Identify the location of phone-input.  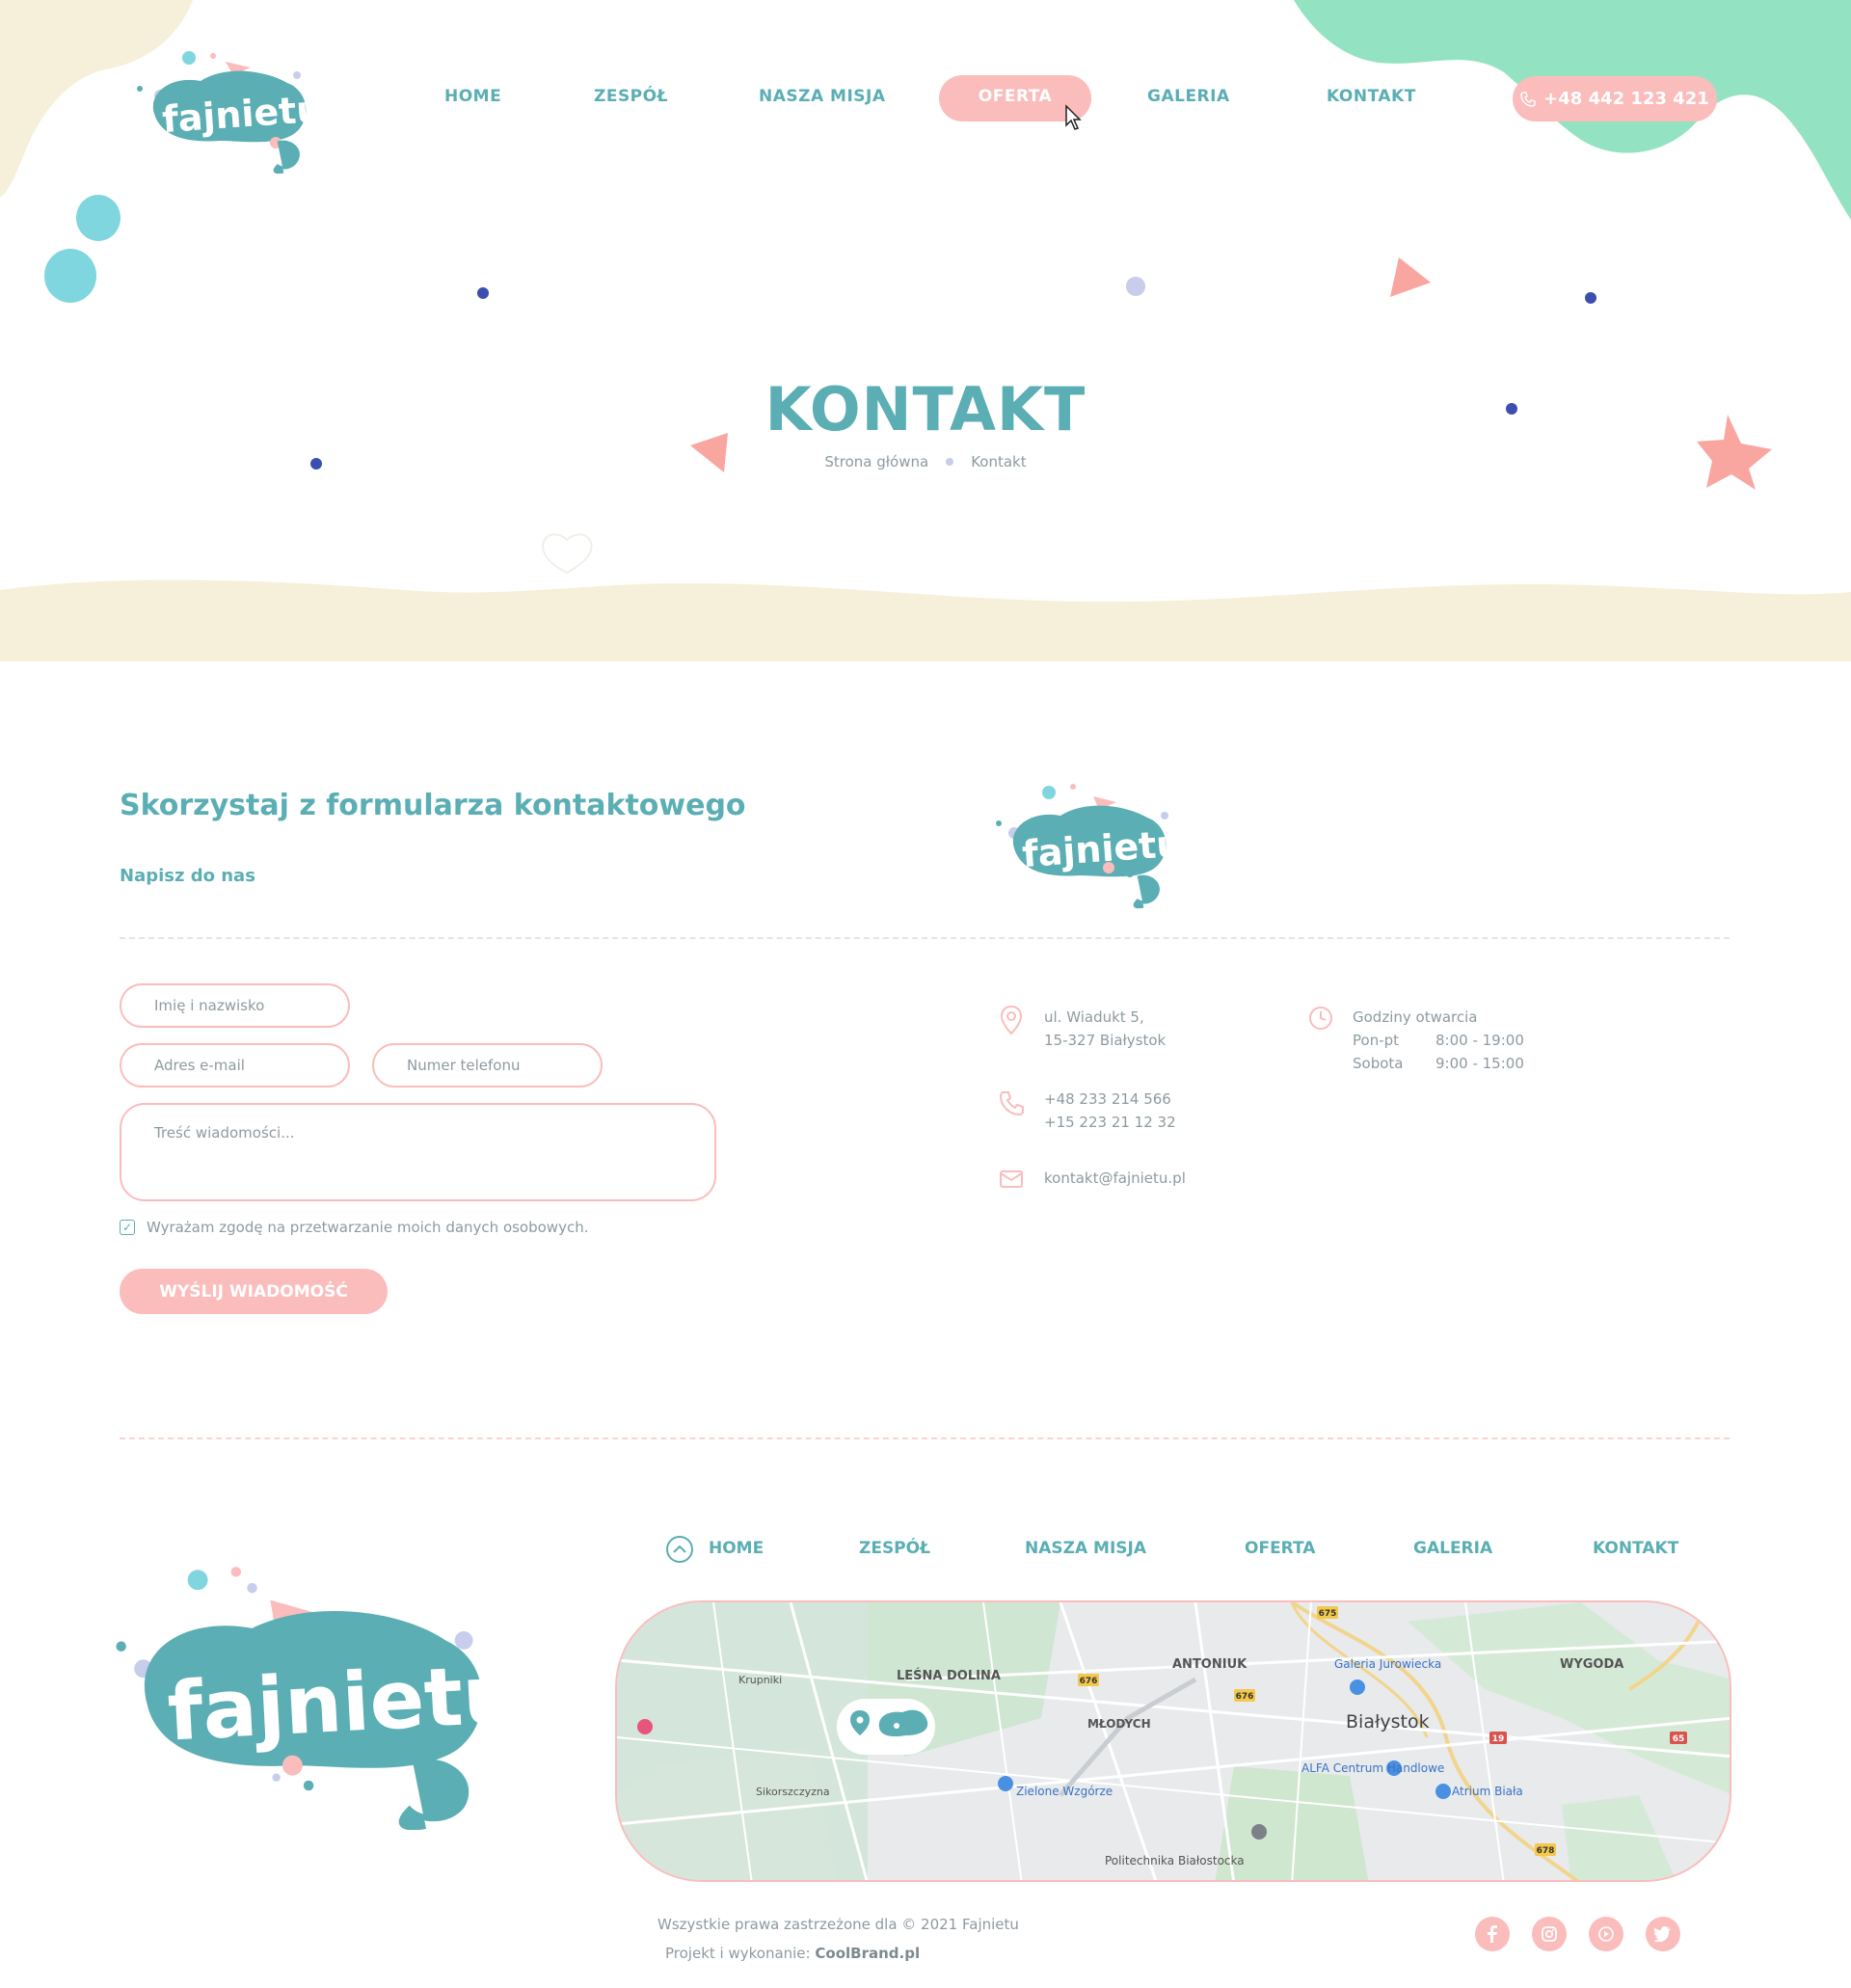
(487, 1065).